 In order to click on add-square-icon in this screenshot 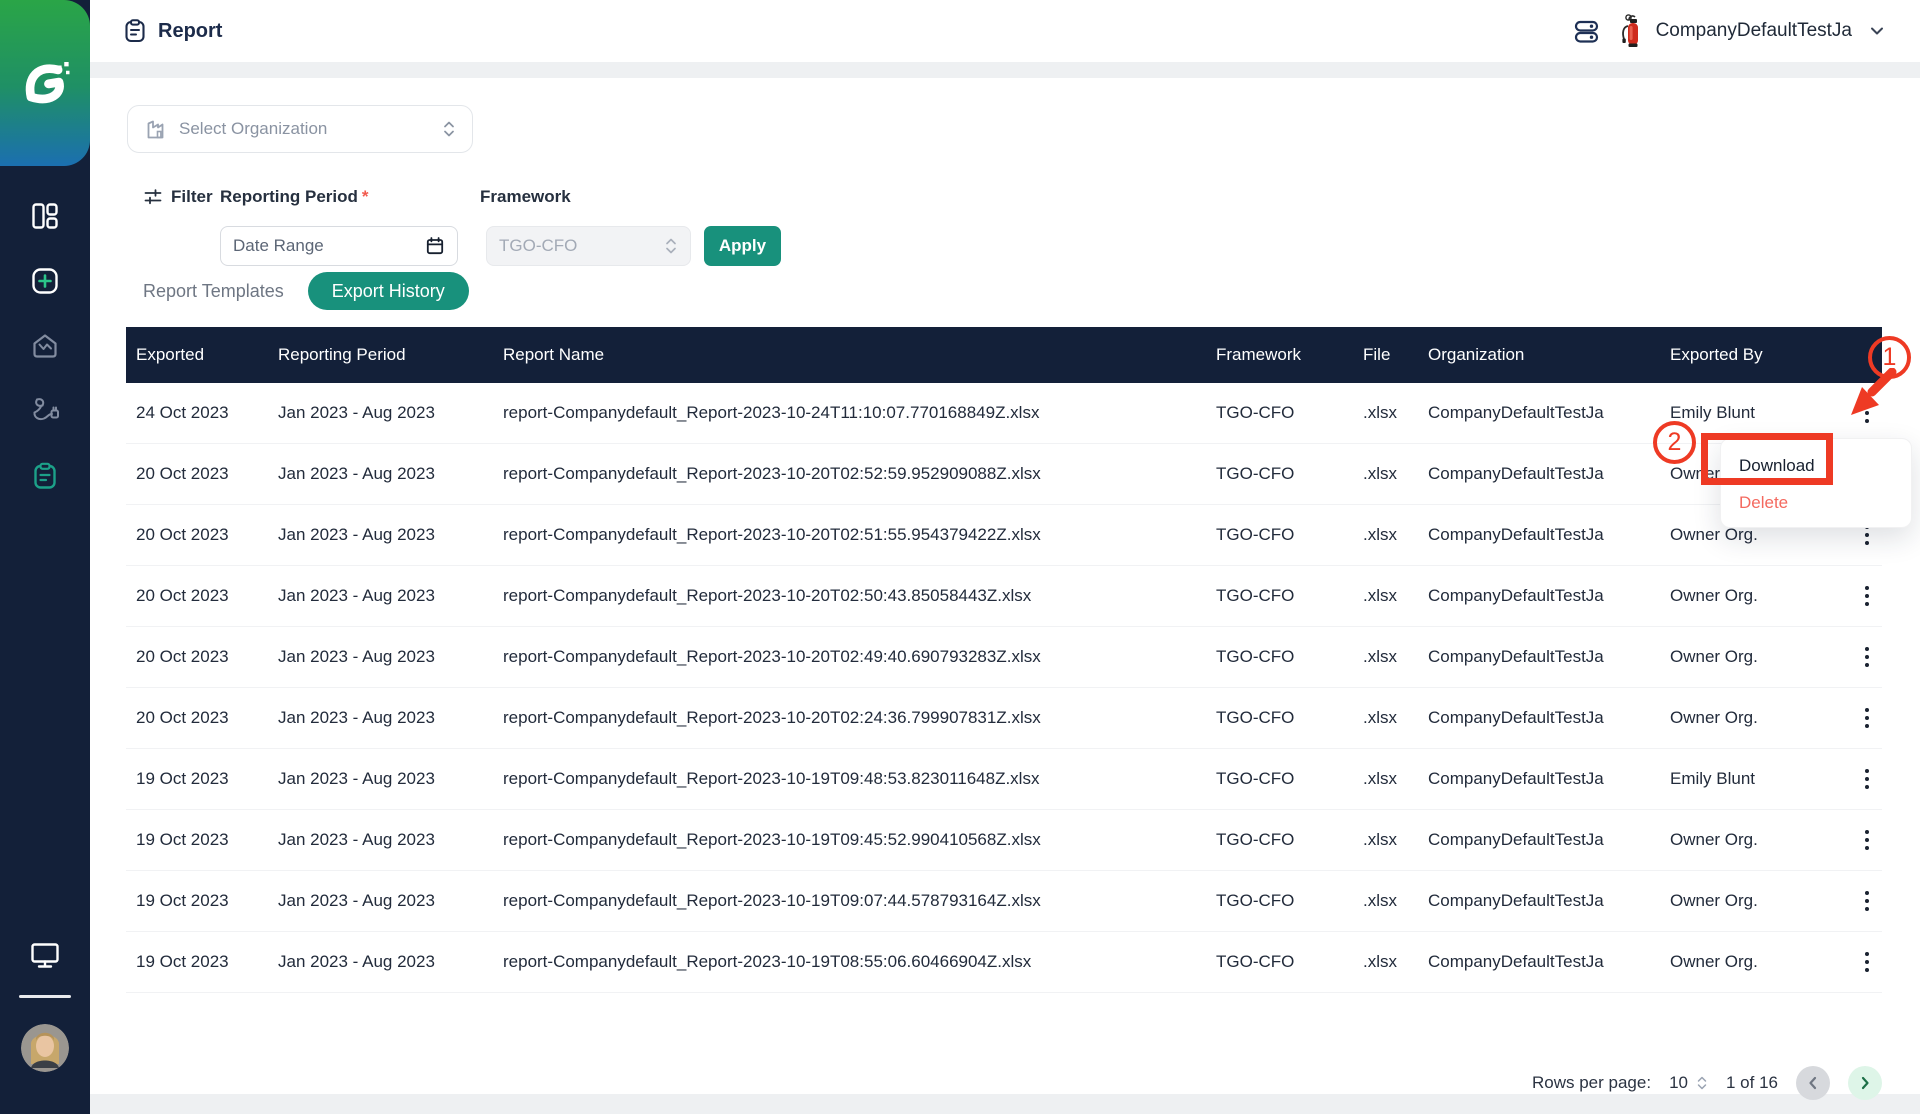, I will do `click(45, 281)`.